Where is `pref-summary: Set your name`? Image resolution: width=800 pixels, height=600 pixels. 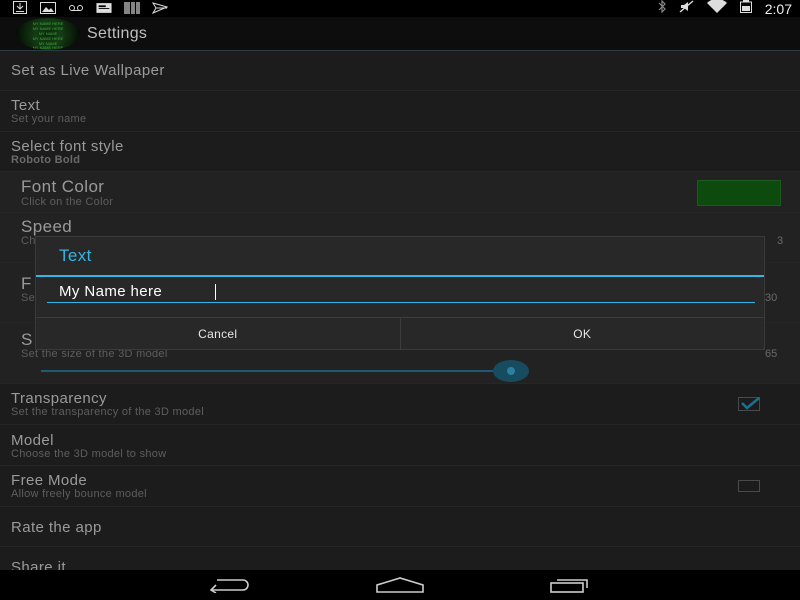 pref-summary: Set your name is located at coordinates (49, 119).